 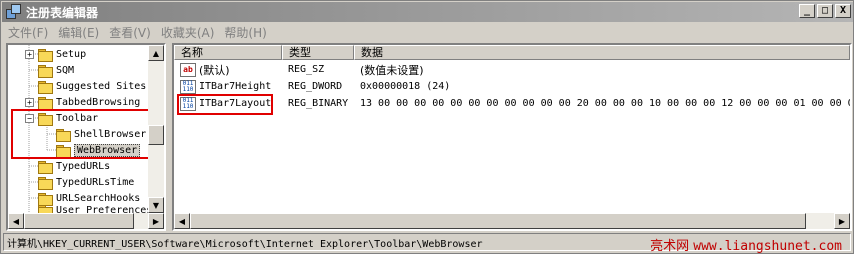 I want to click on menu-help: 帮助(H), so click(x=245, y=32).